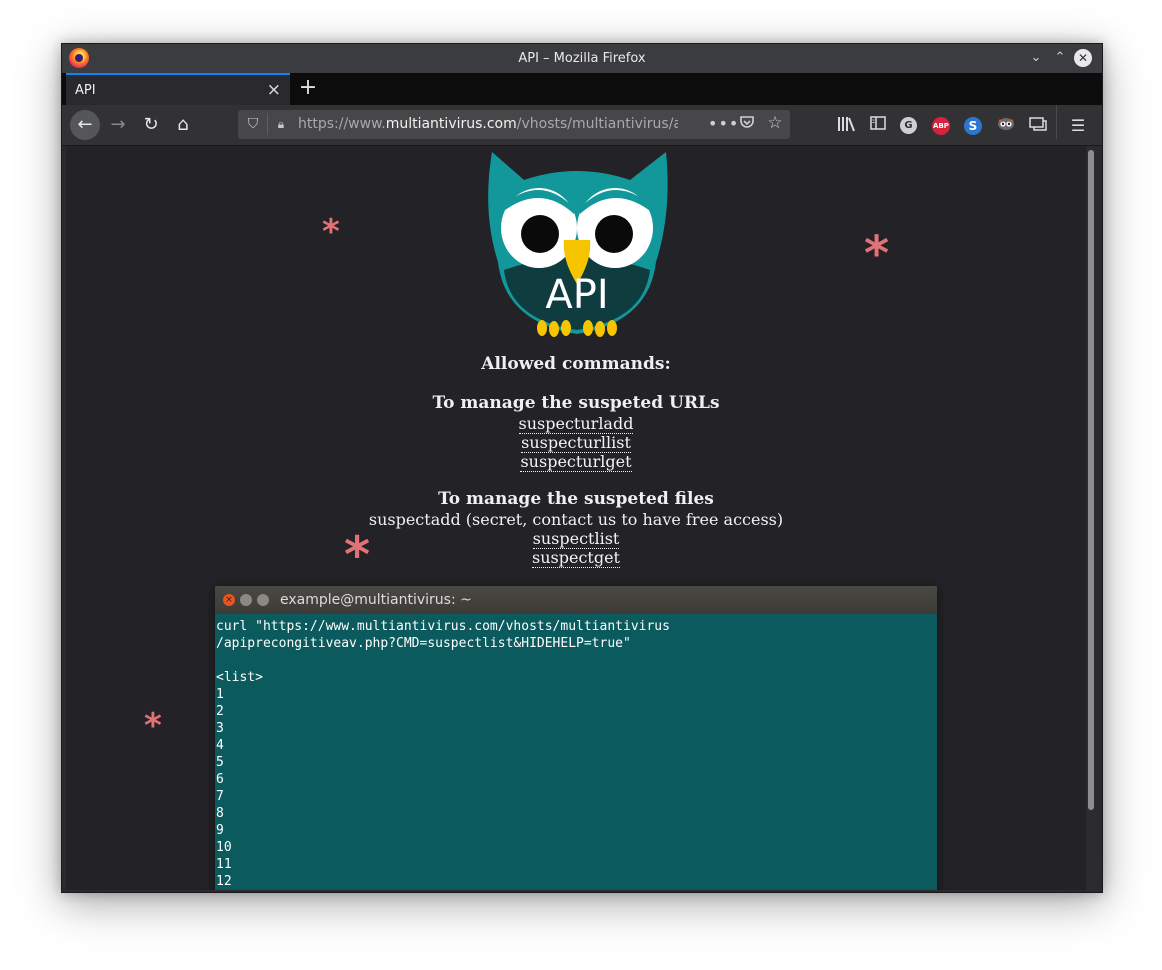 The image size is (1162, 970). I want to click on more-icon: •••, so click(723, 123).